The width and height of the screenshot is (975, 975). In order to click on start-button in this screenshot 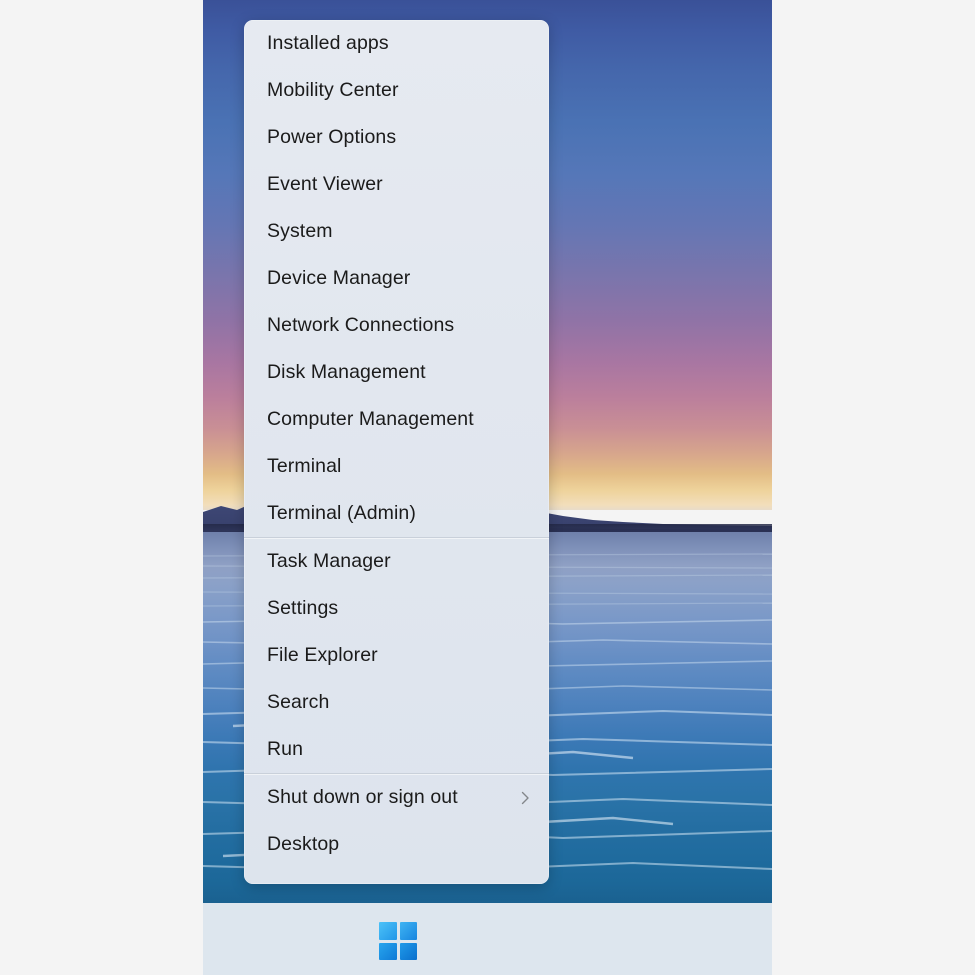, I will do `click(398, 941)`.